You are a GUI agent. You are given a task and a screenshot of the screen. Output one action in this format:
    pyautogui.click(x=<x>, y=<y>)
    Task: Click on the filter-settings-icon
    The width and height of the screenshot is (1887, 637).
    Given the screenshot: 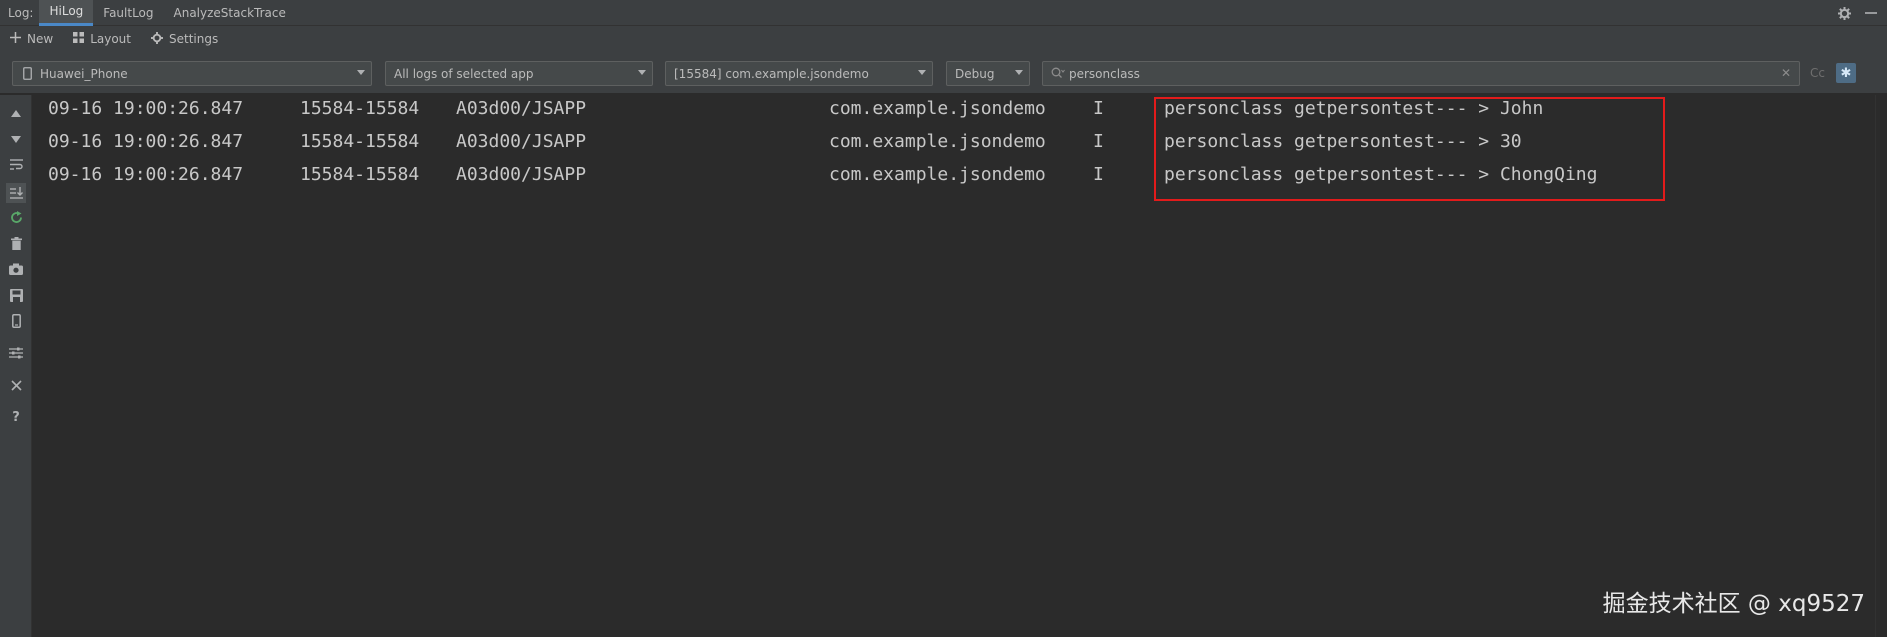 What is the action you would take?
    pyautogui.click(x=16, y=353)
    